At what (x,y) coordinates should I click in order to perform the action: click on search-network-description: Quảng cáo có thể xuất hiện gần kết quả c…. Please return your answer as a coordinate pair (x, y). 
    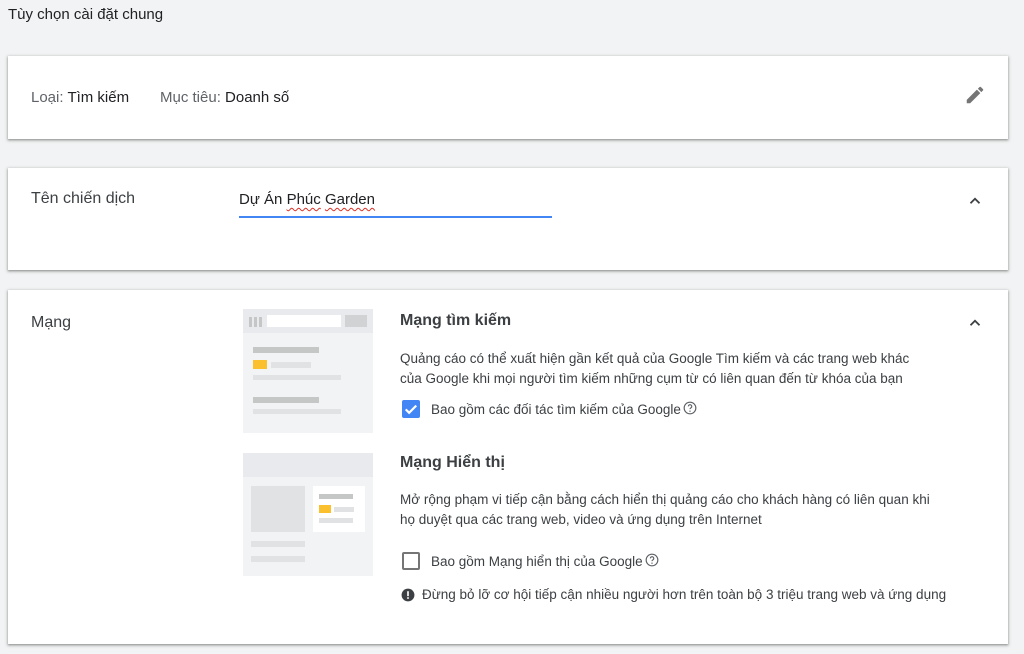
    Looking at the image, I should click on (655, 368).